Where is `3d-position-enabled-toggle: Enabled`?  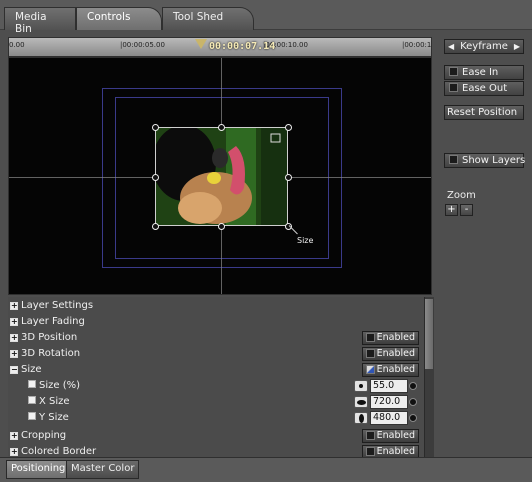
3d-position-enabled-toggle: Enabled is located at coordinates (390, 338).